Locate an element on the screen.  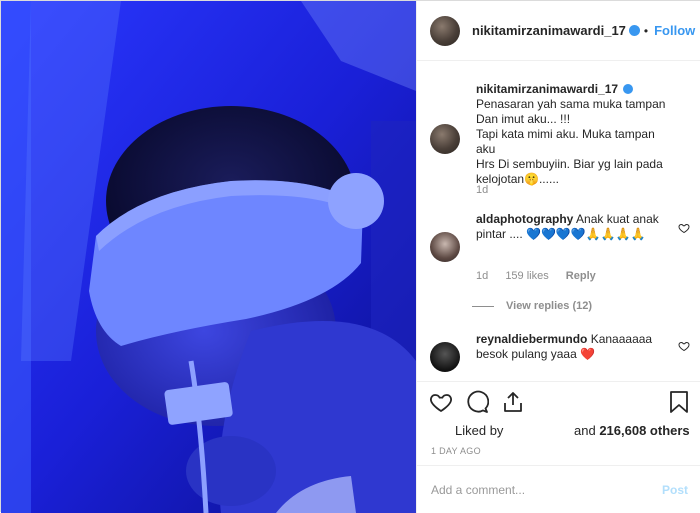
add-comment-bar: Post is located at coordinates (558, 489).